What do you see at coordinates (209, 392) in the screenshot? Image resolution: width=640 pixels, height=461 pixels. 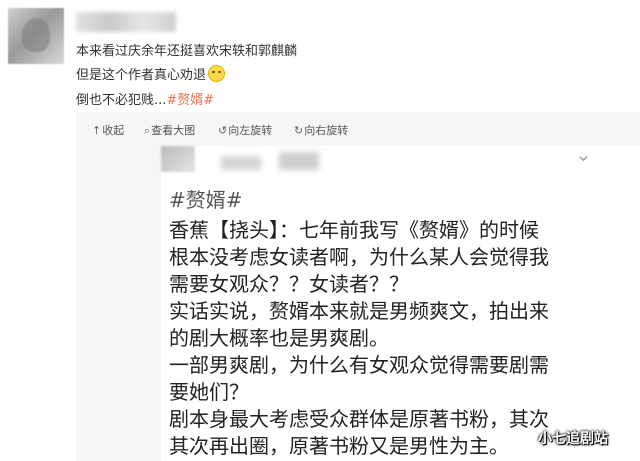 I see `embedded-text-line: 要她们？` at bounding box center [209, 392].